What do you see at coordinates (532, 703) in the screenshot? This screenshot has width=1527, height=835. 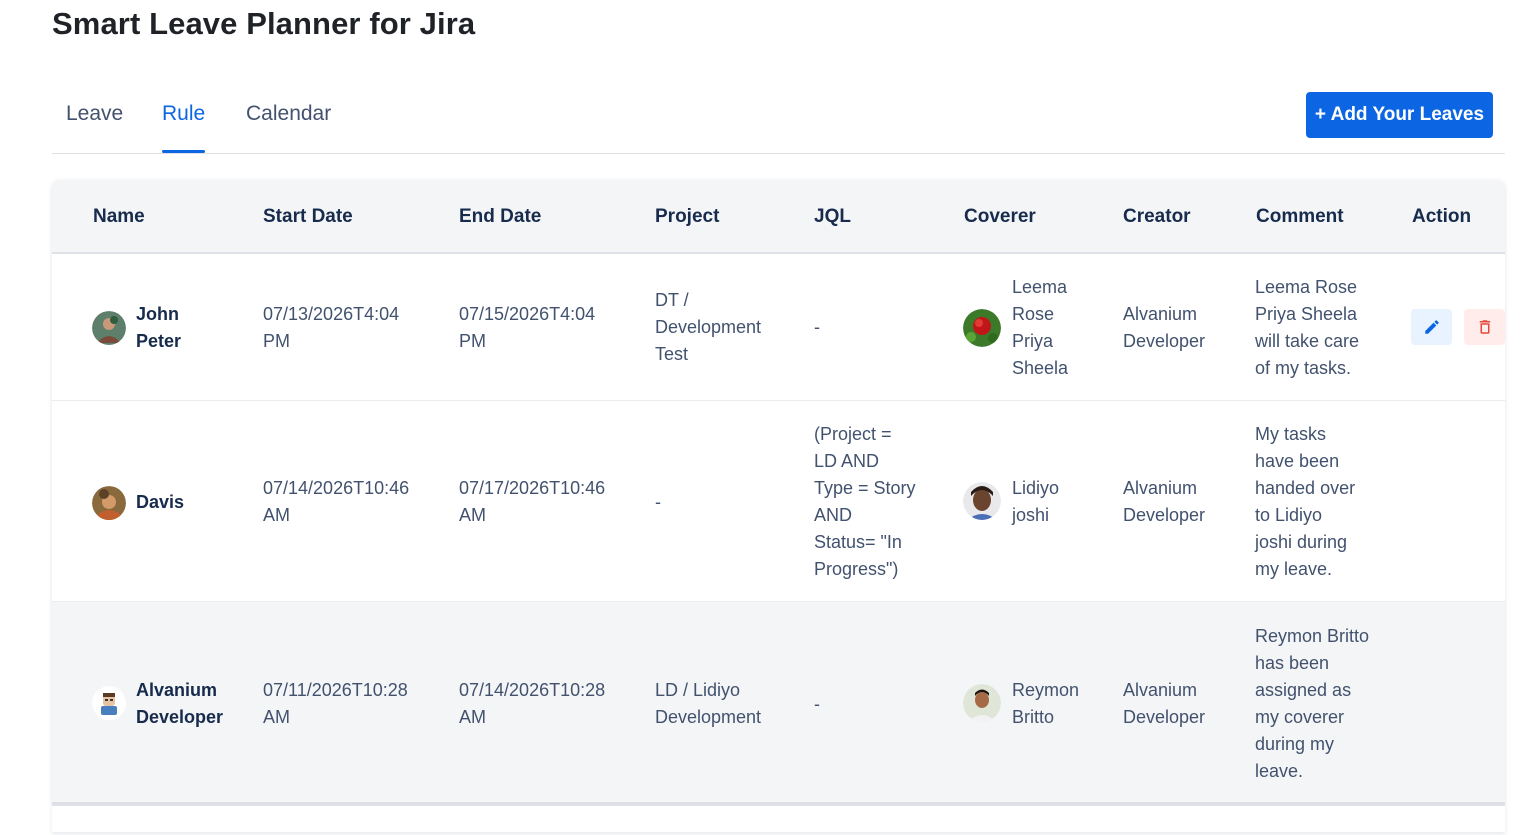 I see `end-date: 07/14/2026T10:28 AM` at bounding box center [532, 703].